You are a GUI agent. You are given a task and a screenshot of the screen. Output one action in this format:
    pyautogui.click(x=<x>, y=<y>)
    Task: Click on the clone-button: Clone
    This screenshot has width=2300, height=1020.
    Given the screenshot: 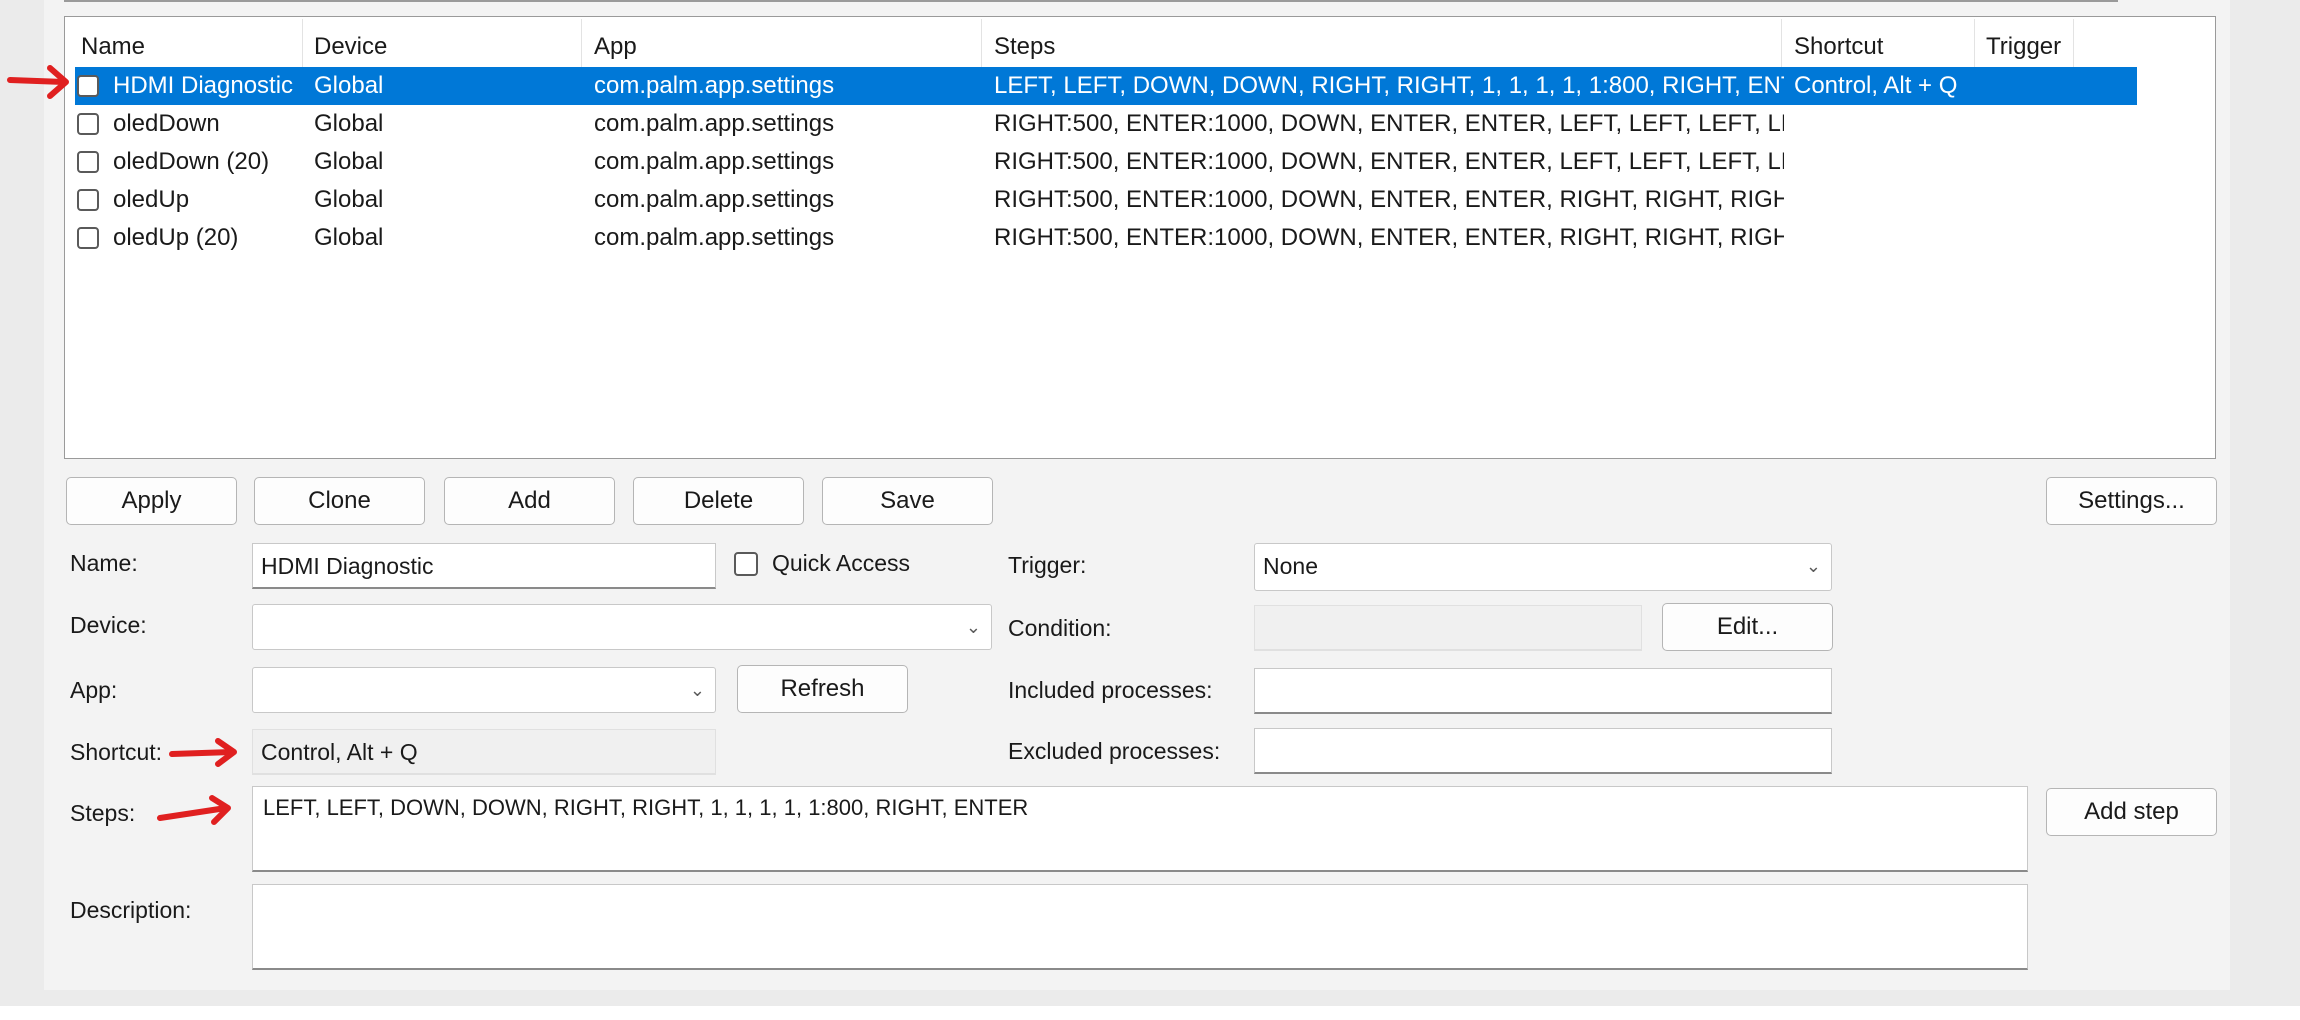 What is the action you would take?
    pyautogui.click(x=339, y=501)
    